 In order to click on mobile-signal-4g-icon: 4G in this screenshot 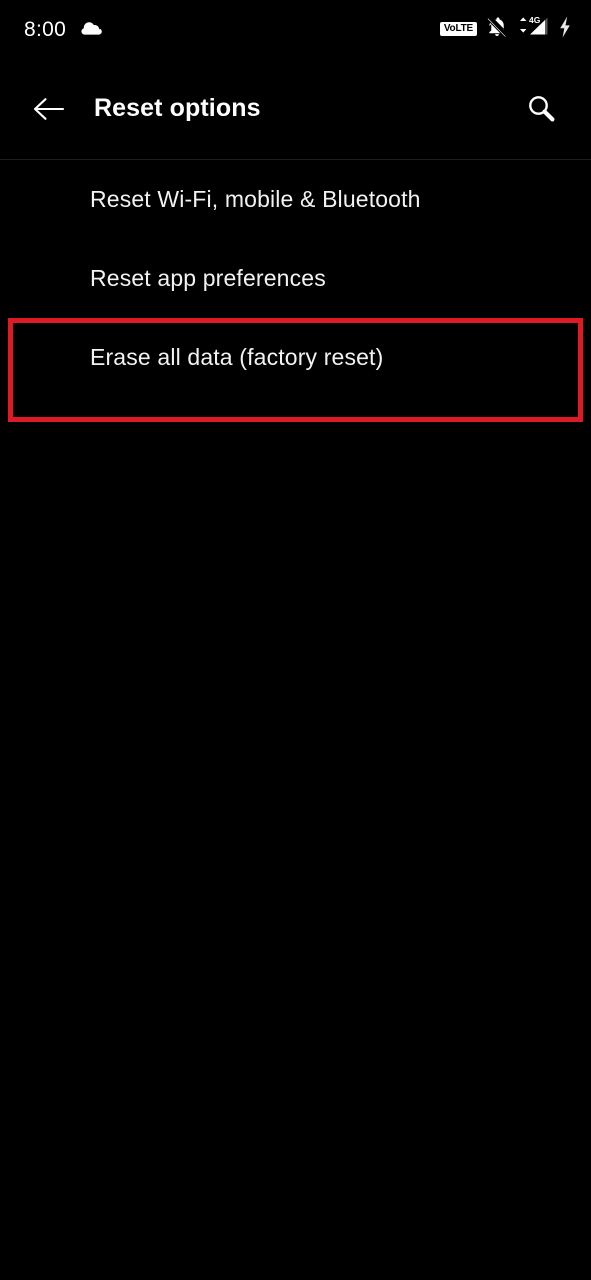, I will do `click(533, 29)`.